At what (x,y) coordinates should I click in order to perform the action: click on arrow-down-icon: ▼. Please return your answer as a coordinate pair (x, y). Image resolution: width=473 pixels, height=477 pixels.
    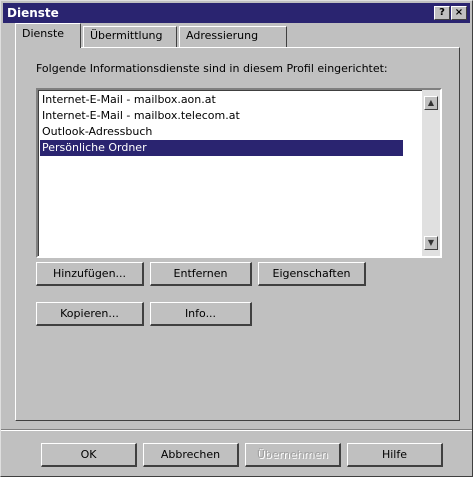
    Looking at the image, I should click on (431, 242).